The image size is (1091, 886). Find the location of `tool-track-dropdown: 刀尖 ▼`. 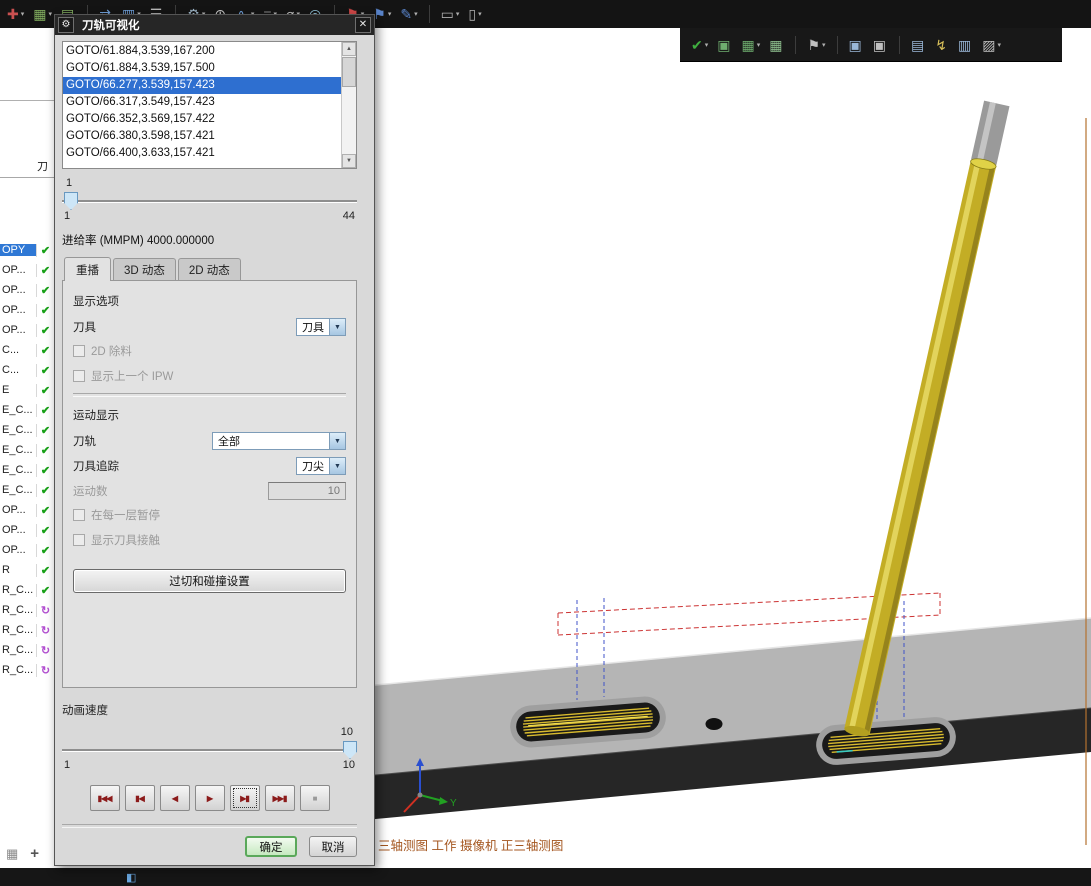

tool-track-dropdown: 刀尖 ▼ is located at coordinates (321, 466).